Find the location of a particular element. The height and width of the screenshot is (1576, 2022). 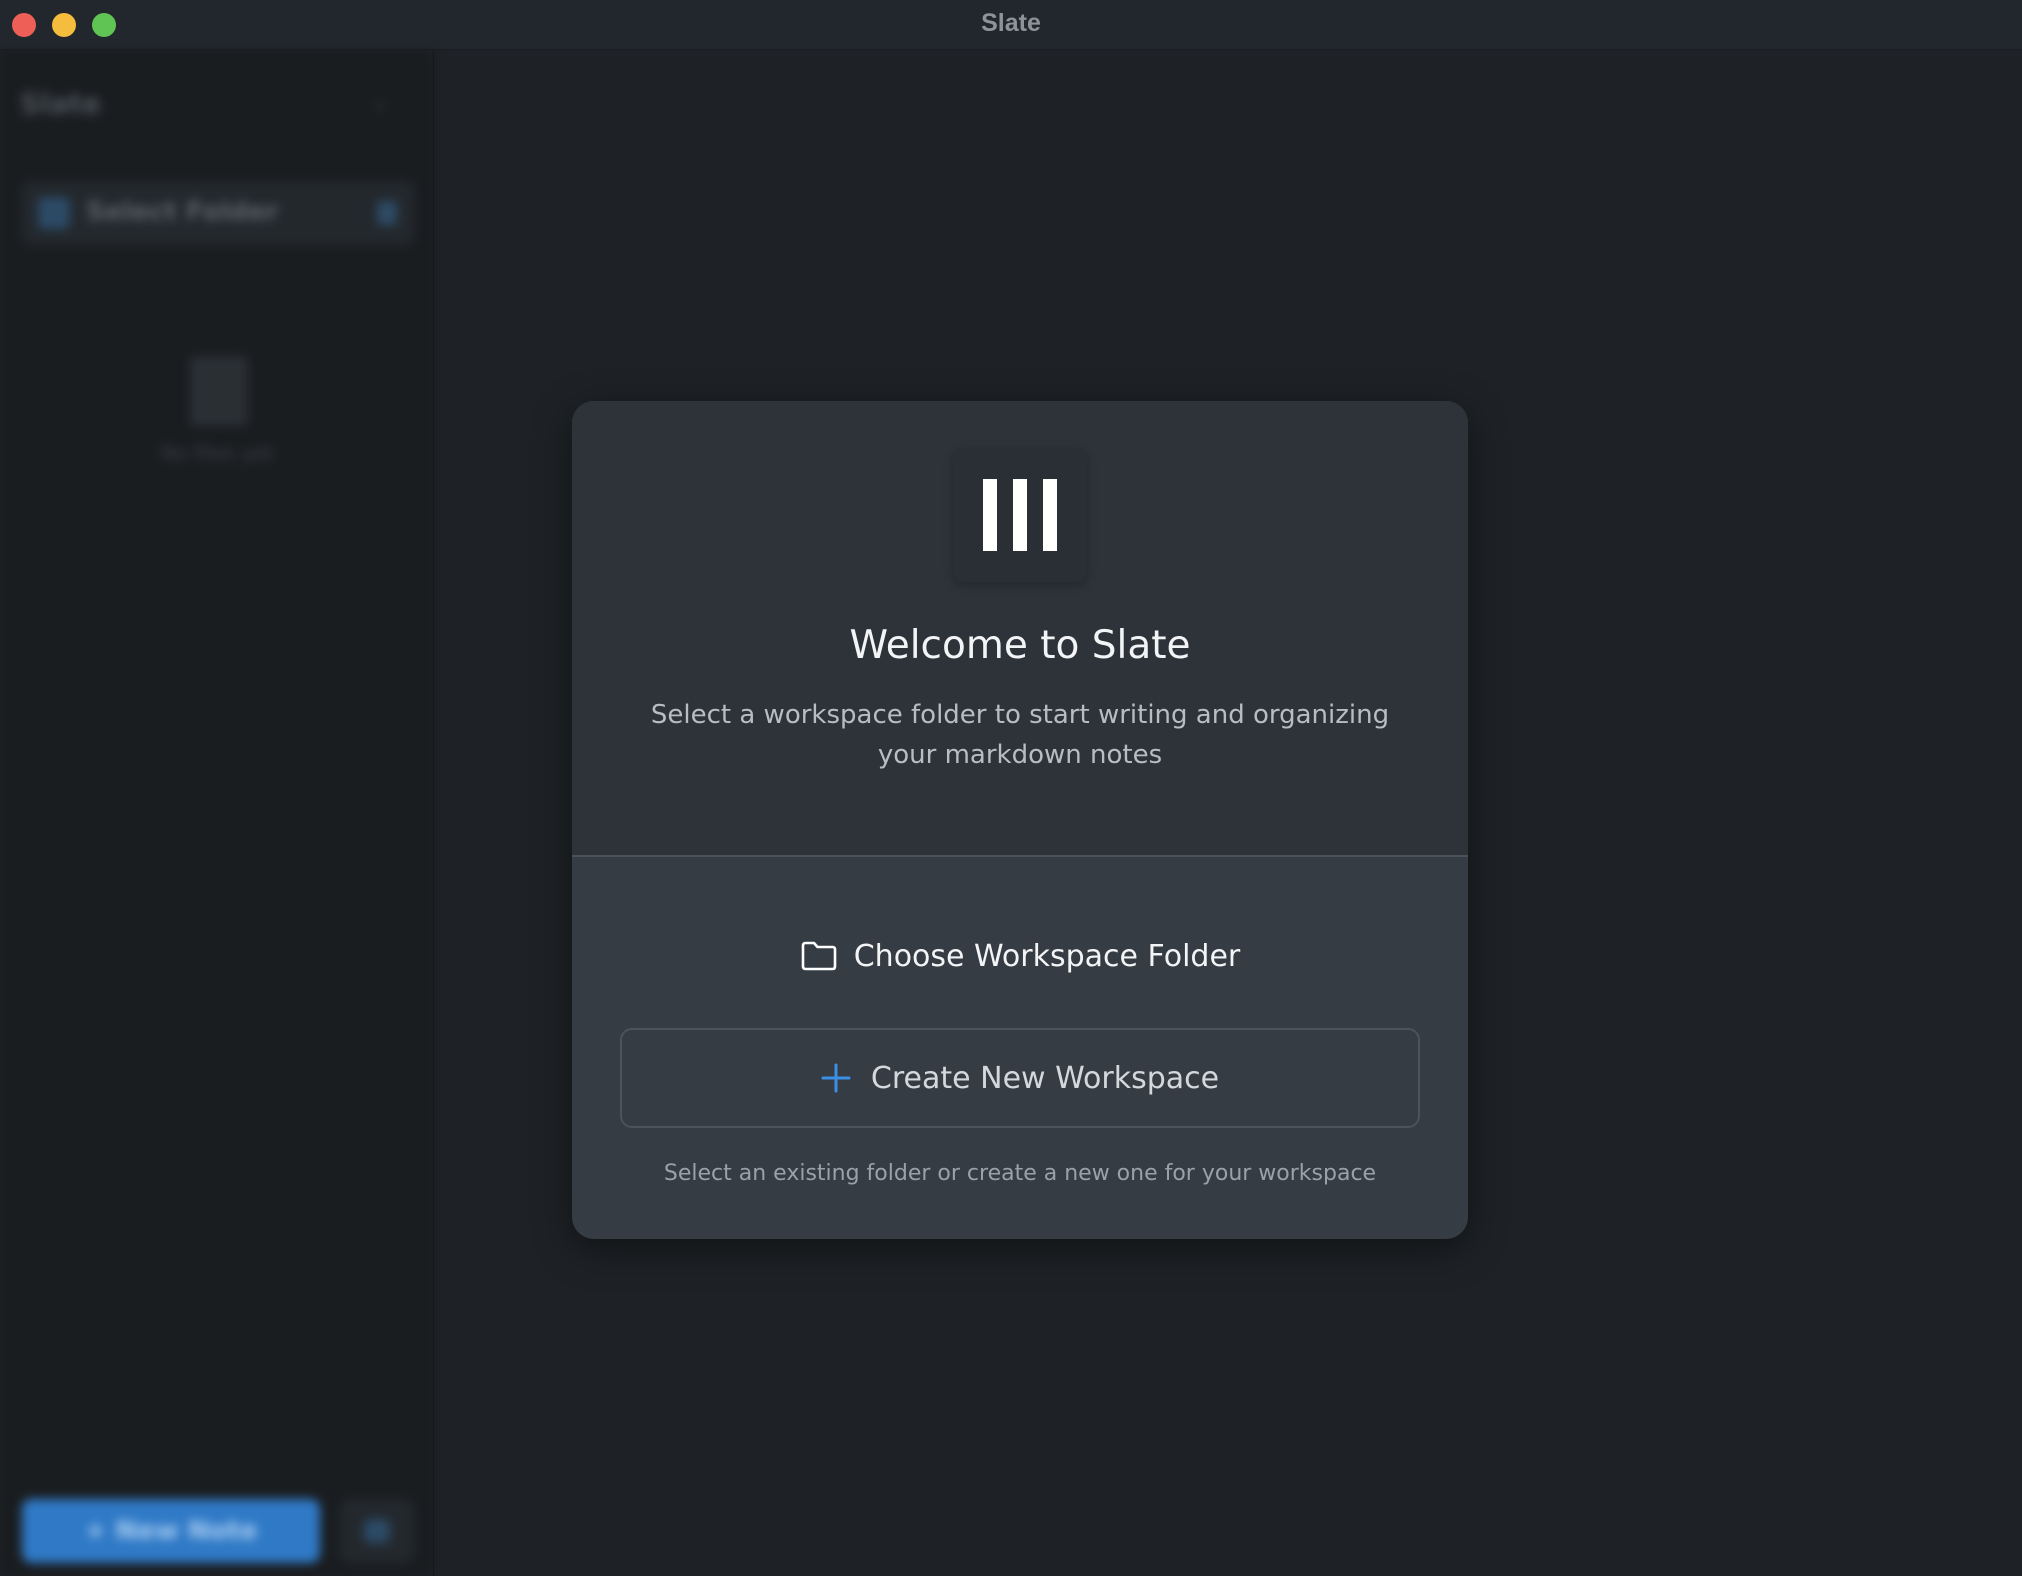

new-note-button: + New Note is located at coordinates (171, 1531).